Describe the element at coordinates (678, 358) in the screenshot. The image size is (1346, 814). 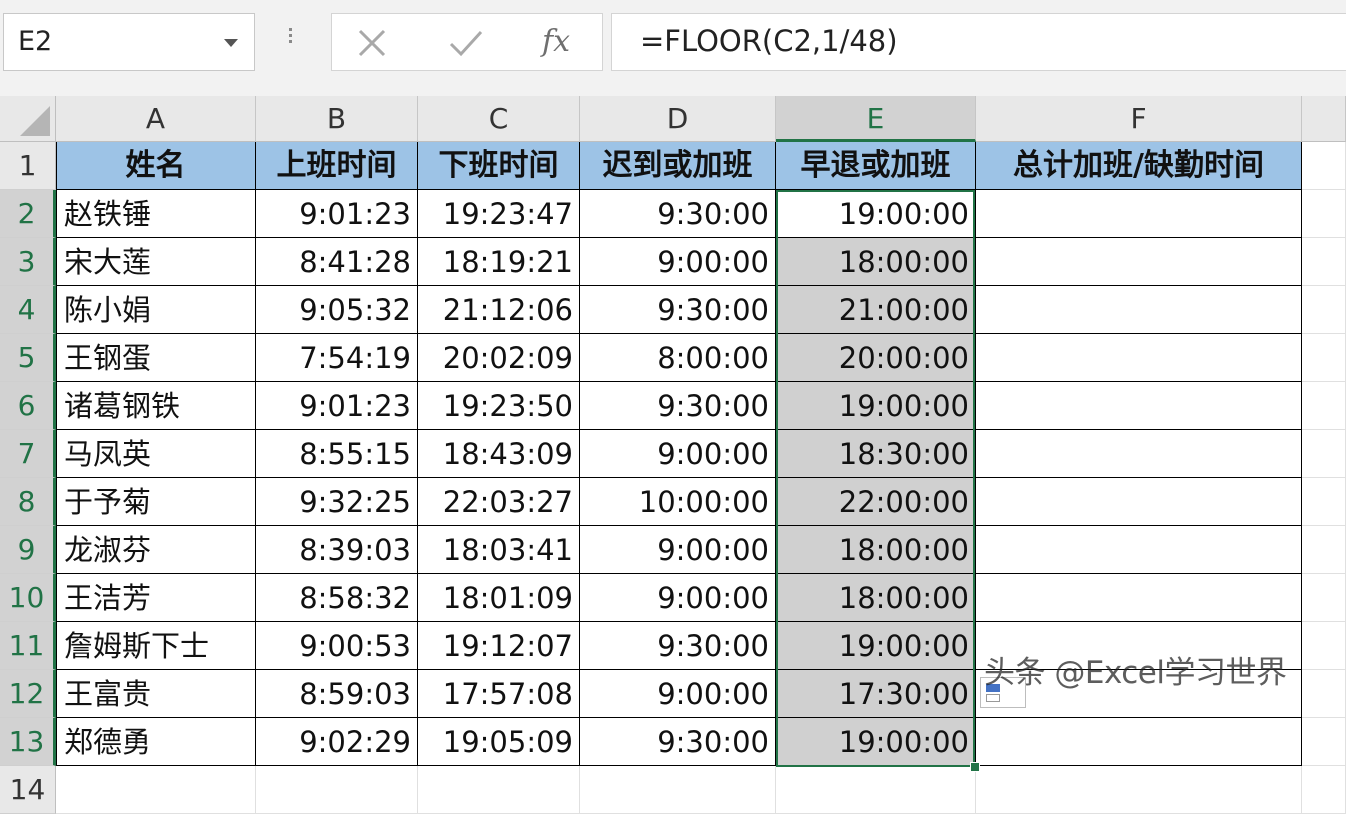
I see `table-cell: 8:00:00` at that location.